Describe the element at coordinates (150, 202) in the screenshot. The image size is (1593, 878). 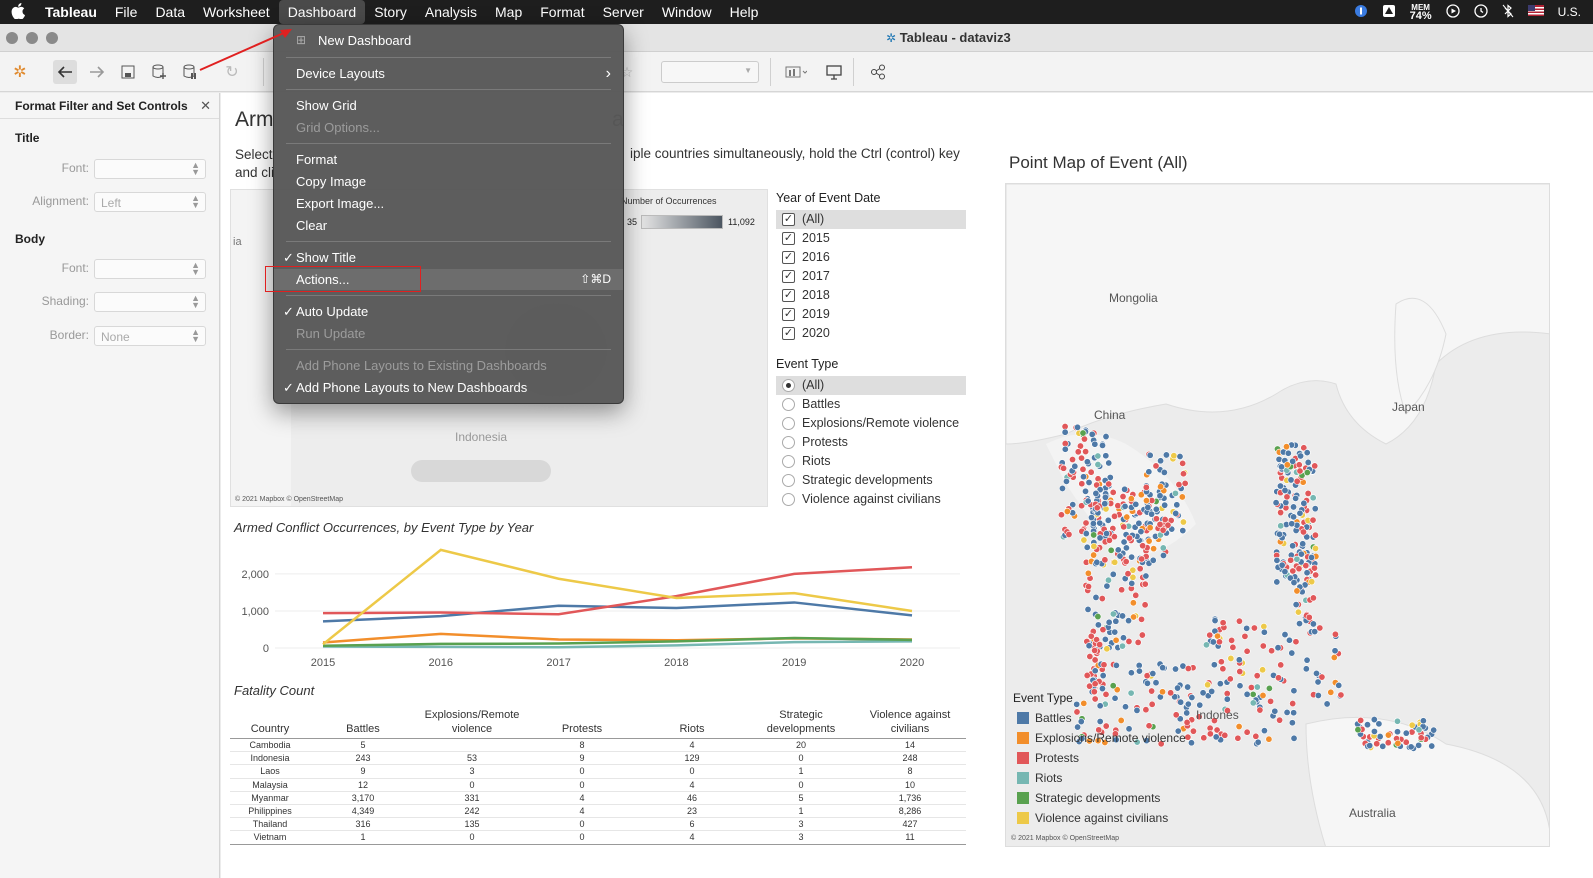
I see `title-alignment-select: Left ▲ ▼` at that location.